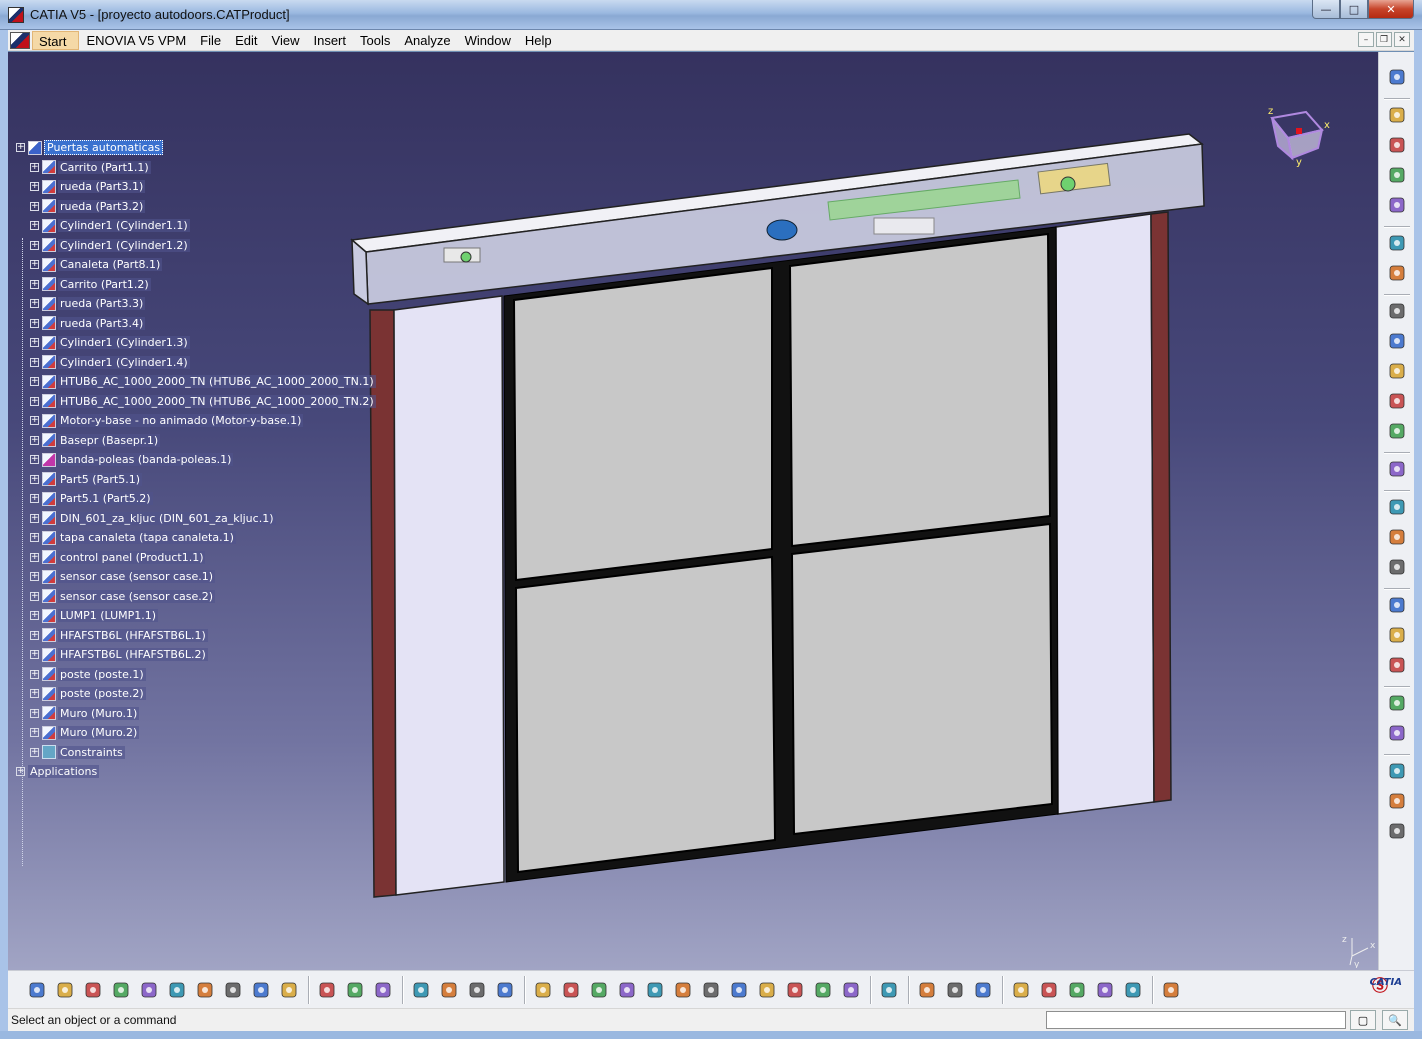  What do you see at coordinates (1384, 39) in the screenshot?
I see `doc-restore-button: ❐` at bounding box center [1384, 39].